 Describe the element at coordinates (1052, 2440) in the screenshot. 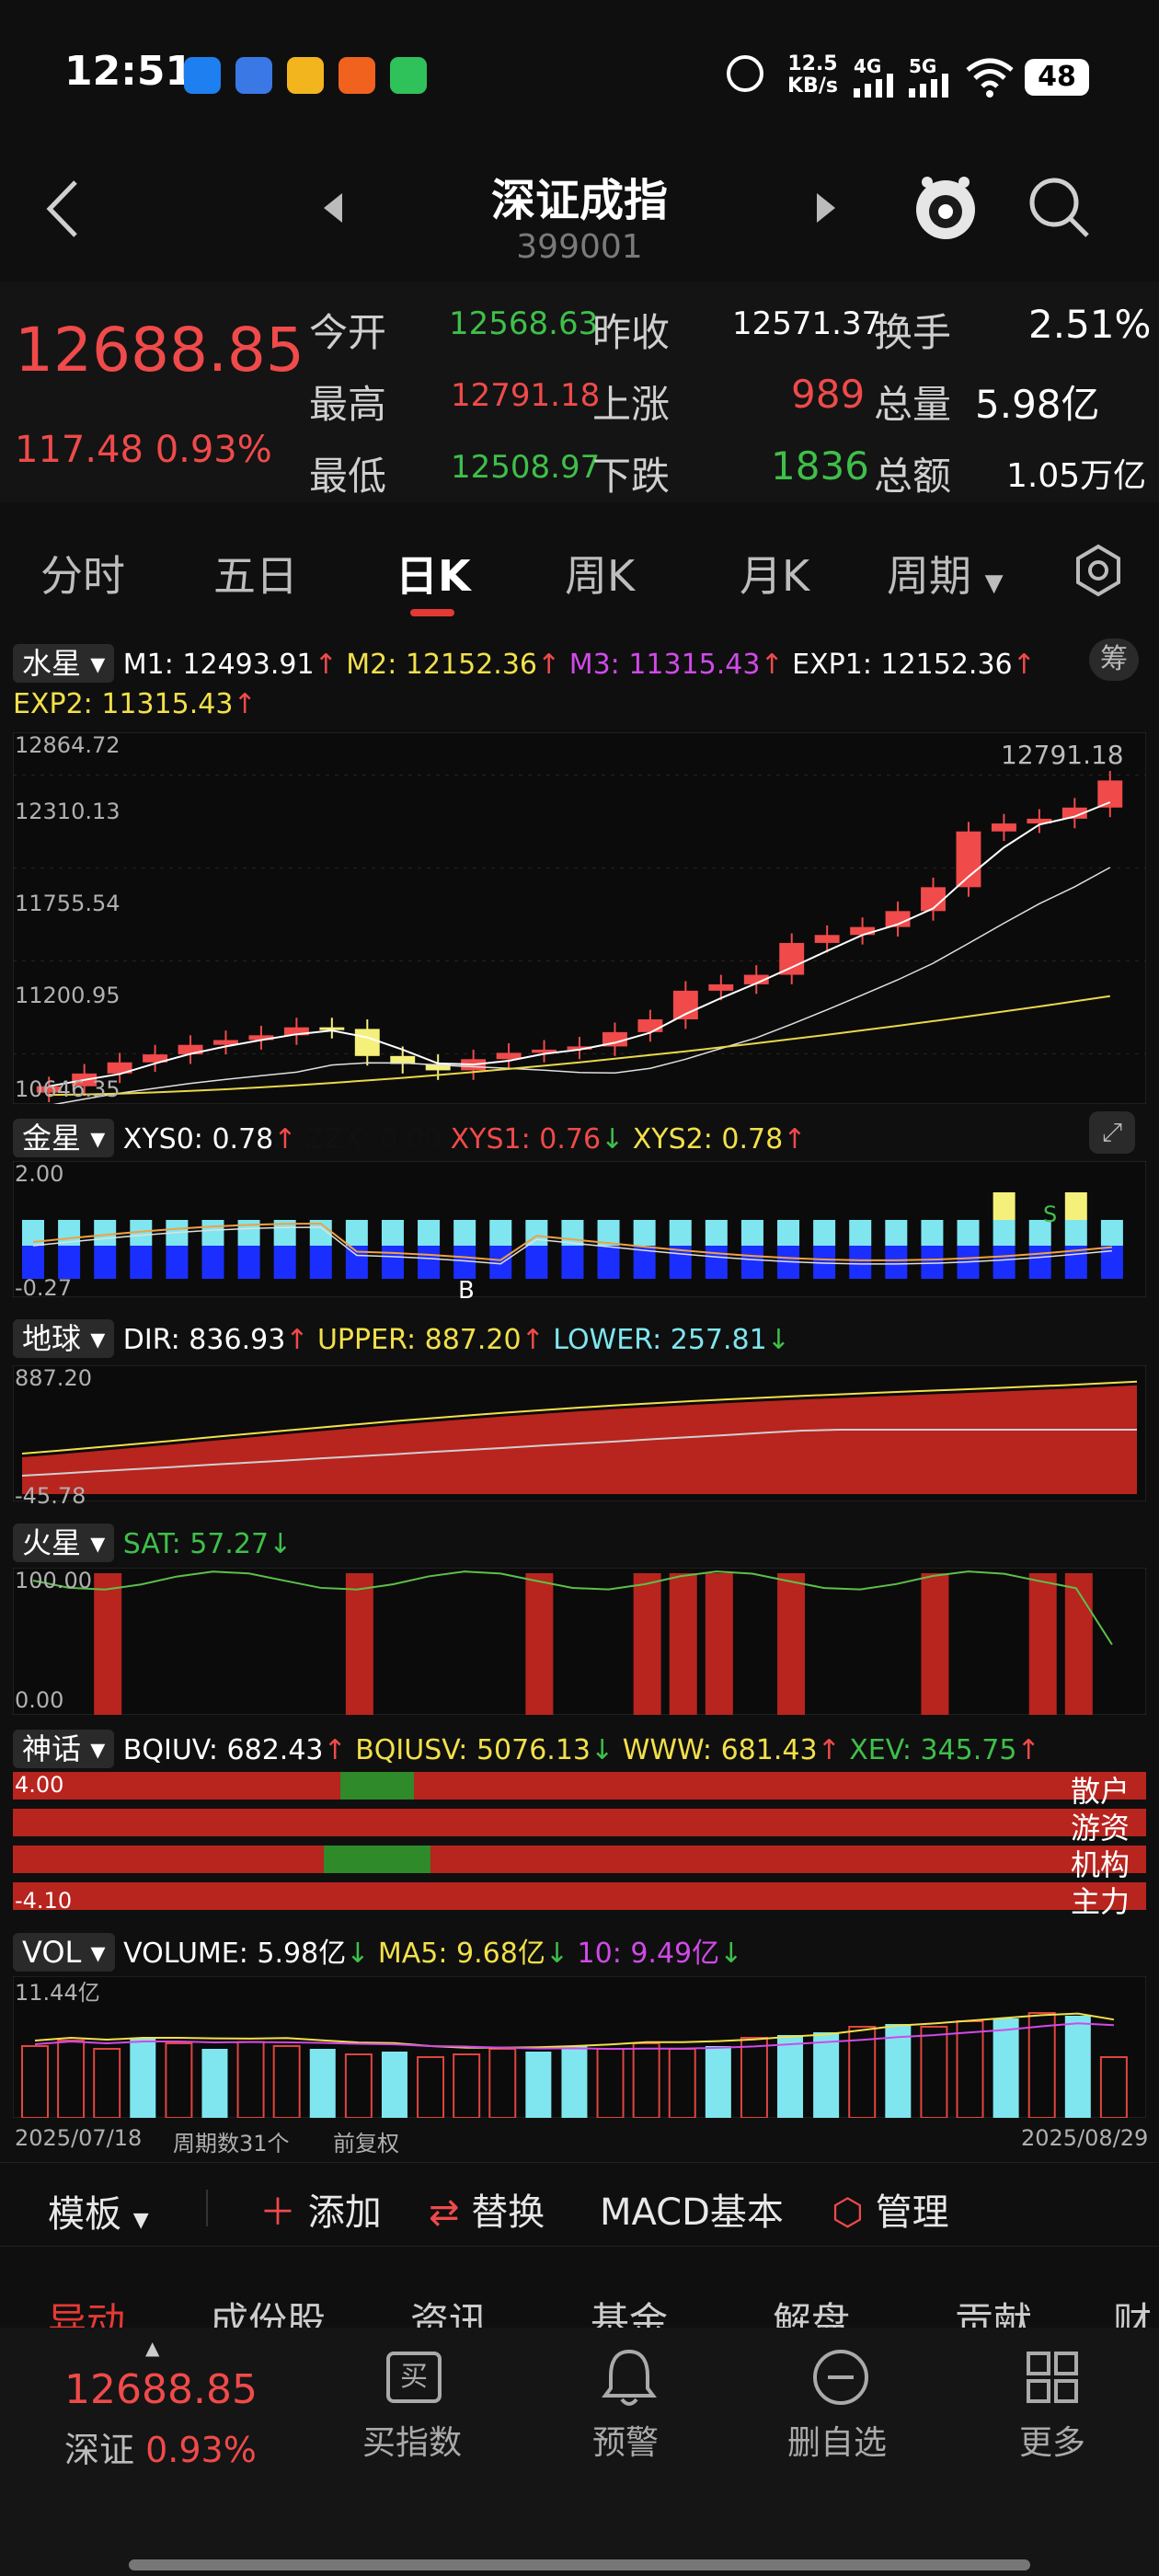

I see `more-button: 更多` at that location.